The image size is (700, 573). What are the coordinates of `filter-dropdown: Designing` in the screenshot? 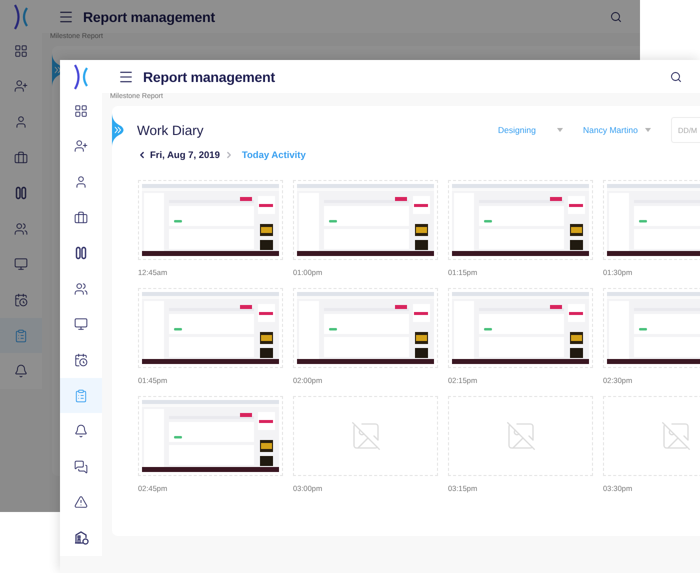 It's located at (530, 130).